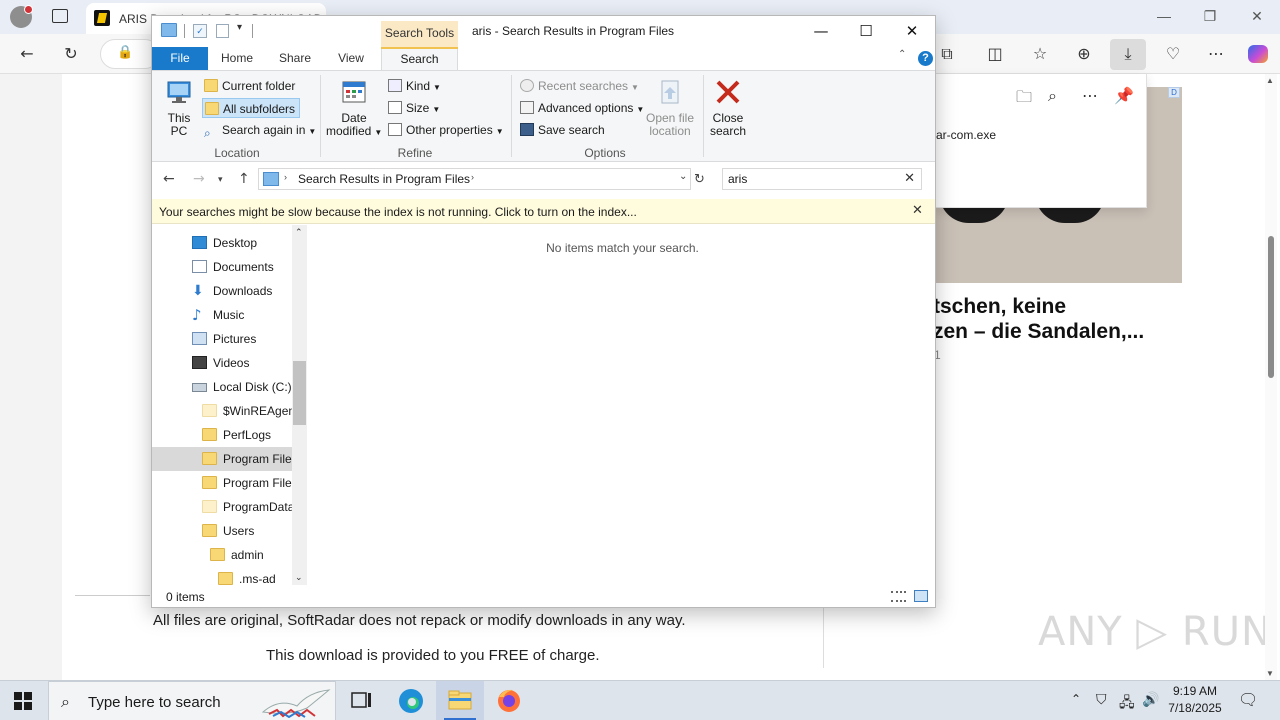  What do you see at coordinates (295, 58) in the screenshot?
I see `tab-share: Share` at bounding box center [295, 58].